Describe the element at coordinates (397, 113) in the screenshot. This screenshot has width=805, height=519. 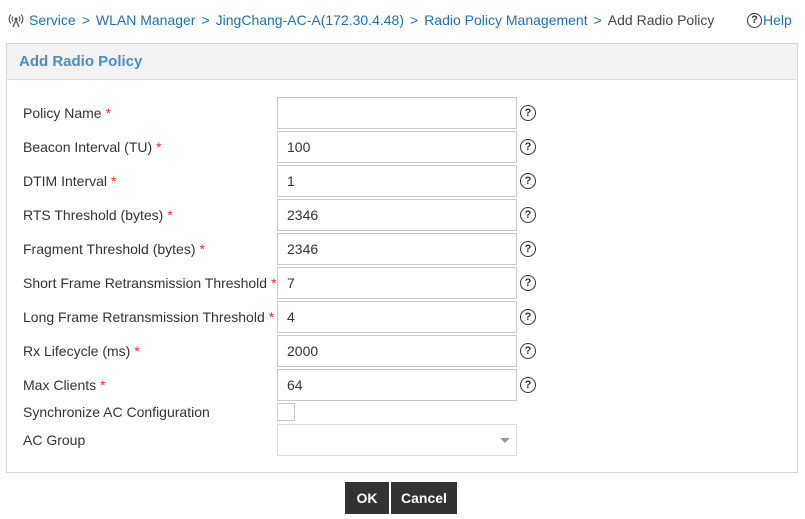
I see `policy-name-input` at that location.